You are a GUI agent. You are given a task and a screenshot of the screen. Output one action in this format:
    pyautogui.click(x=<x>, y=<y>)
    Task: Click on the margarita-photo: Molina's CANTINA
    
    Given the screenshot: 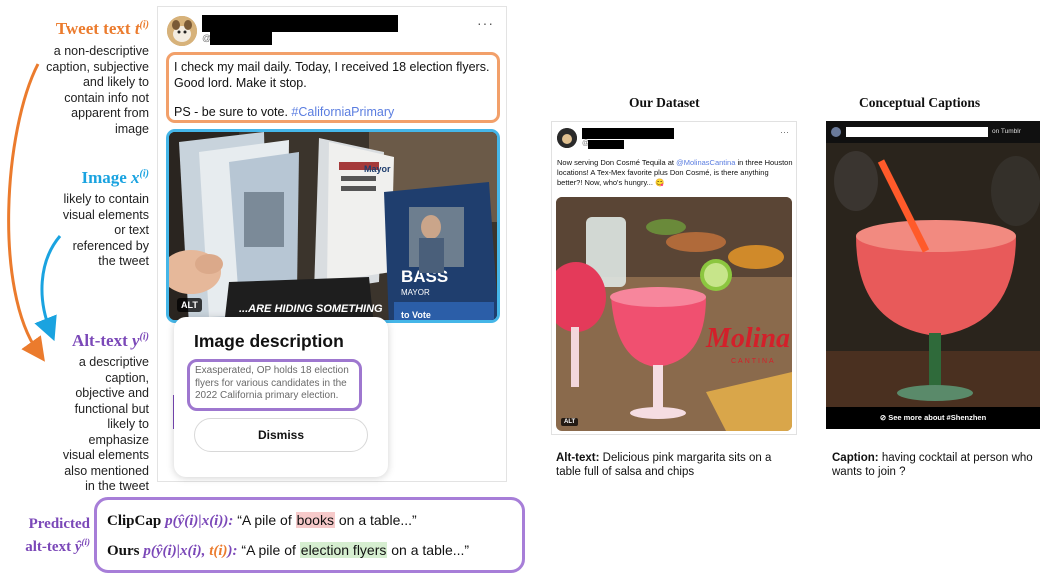 What is the action you would take?
    pyautogui.click(x=674, y=314)
    